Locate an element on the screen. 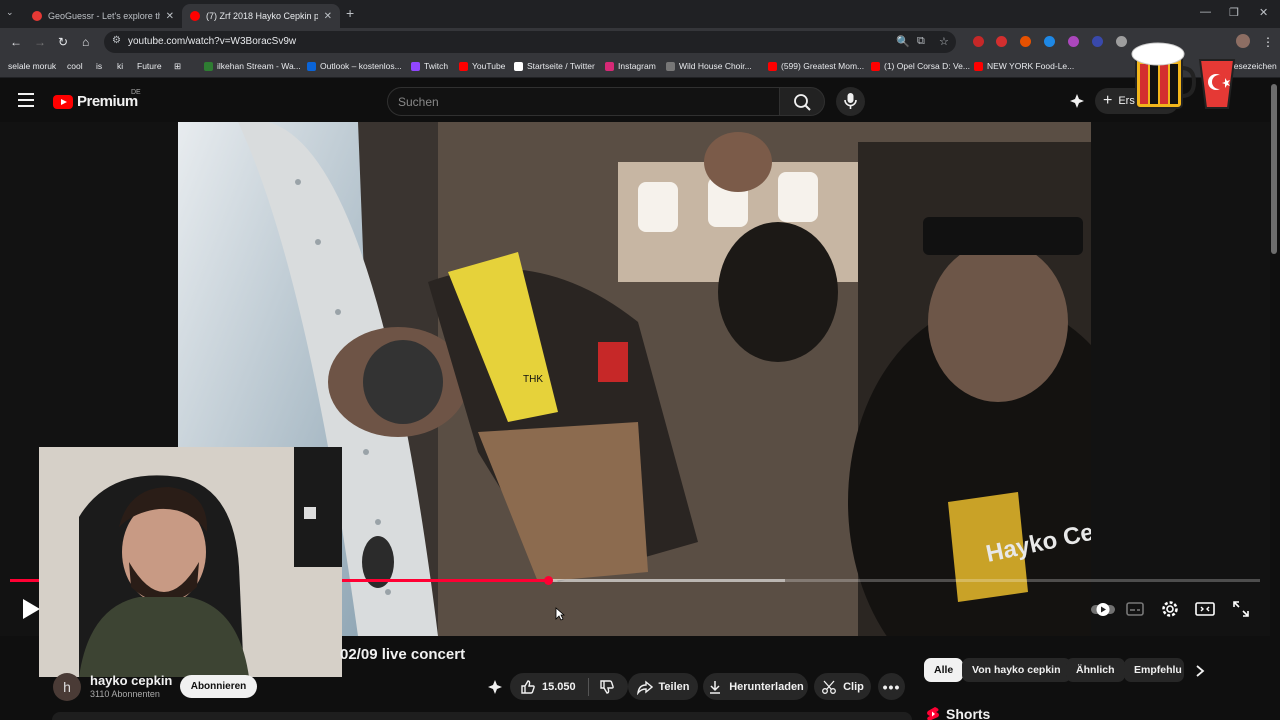  bookmark-label: is is located at coordinates (99, 66).